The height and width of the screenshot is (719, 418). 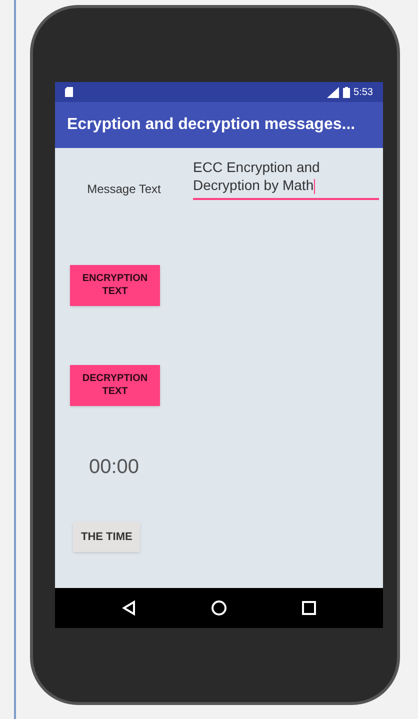 I want to click on back-icon, so click(x=129, y=608).